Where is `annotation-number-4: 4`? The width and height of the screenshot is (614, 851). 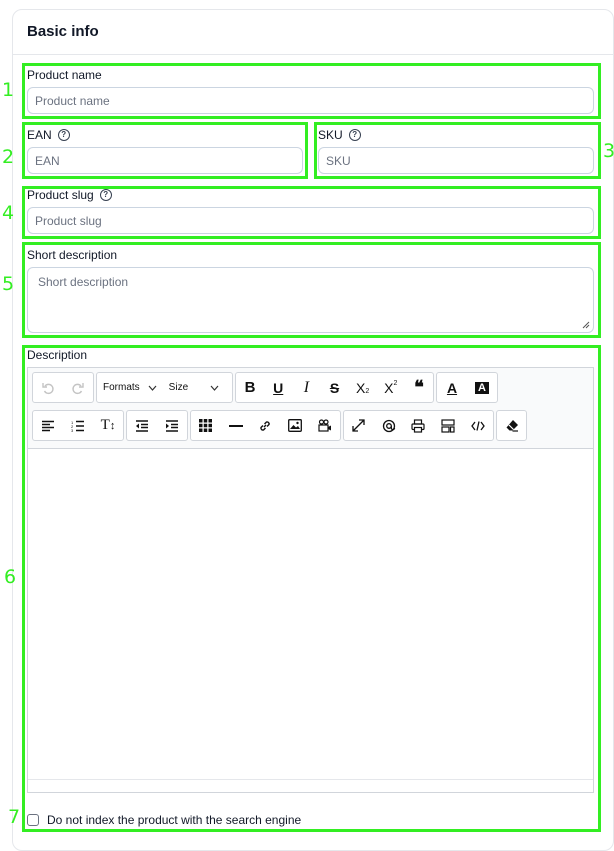
annotation-number-4: 4 is located at coordinates (8, 213).